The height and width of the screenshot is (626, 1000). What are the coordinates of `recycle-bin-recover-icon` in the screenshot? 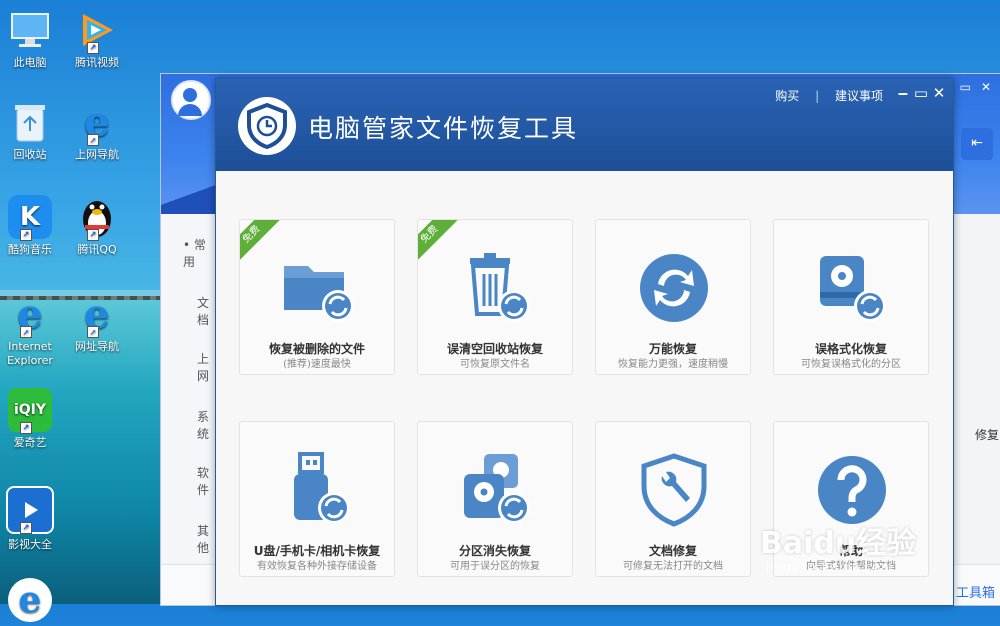 It's located at (500, 287).